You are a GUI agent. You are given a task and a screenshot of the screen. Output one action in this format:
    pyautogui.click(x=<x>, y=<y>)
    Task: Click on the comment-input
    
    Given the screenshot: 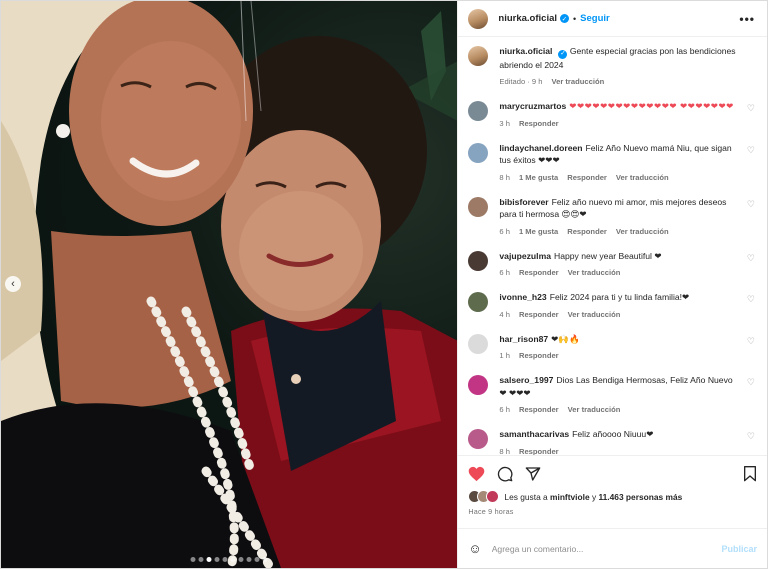 What is the action you would take?
    pyautogui.click(x=606, y=548)
    